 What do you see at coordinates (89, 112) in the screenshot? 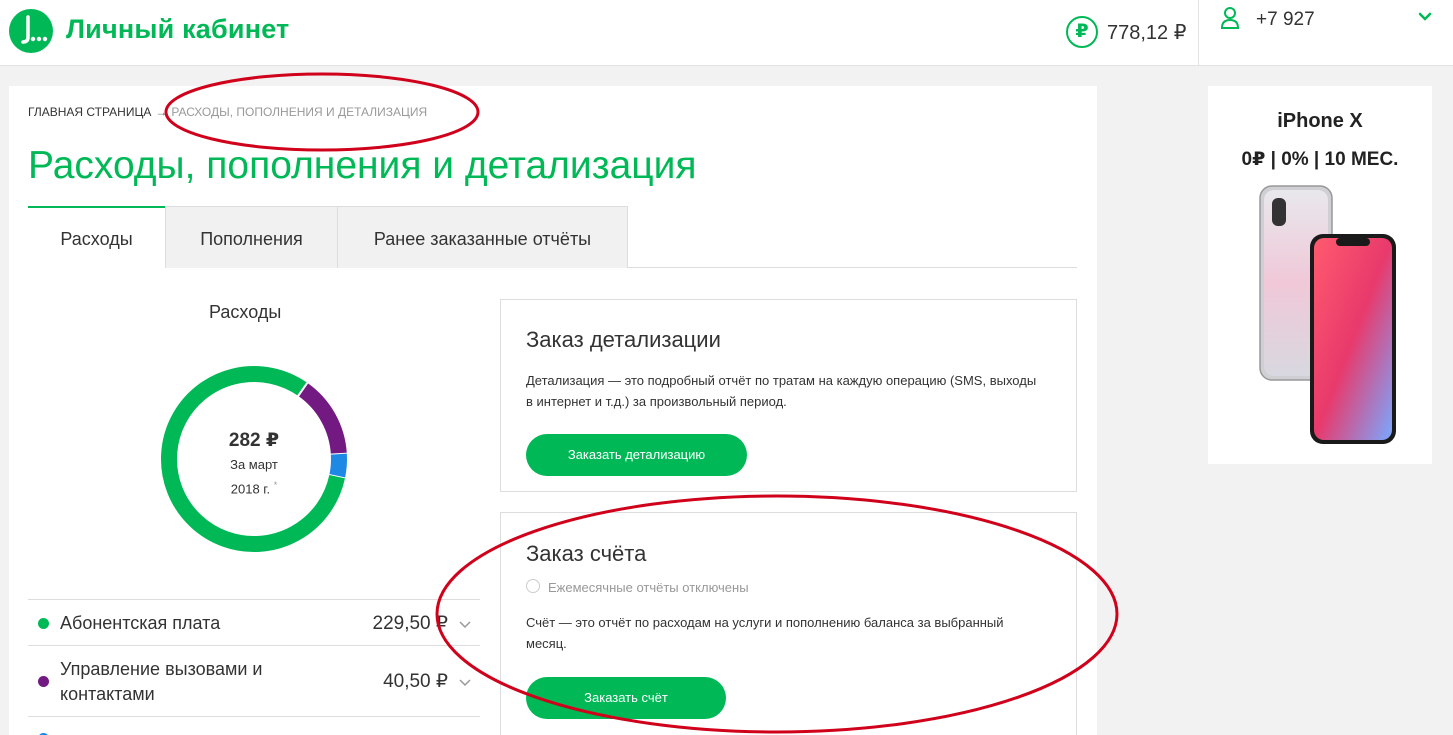
I see `breadcrumb-home: ГЛАВНАЯ СТРАНИЦА` at bounding box center [89, 112].